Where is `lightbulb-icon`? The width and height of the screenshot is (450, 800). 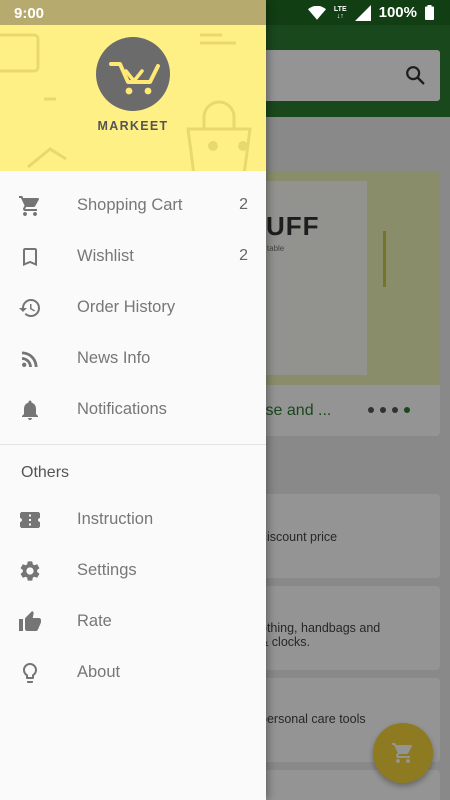
lightbulb-icon is located at coordinates (30, 673).